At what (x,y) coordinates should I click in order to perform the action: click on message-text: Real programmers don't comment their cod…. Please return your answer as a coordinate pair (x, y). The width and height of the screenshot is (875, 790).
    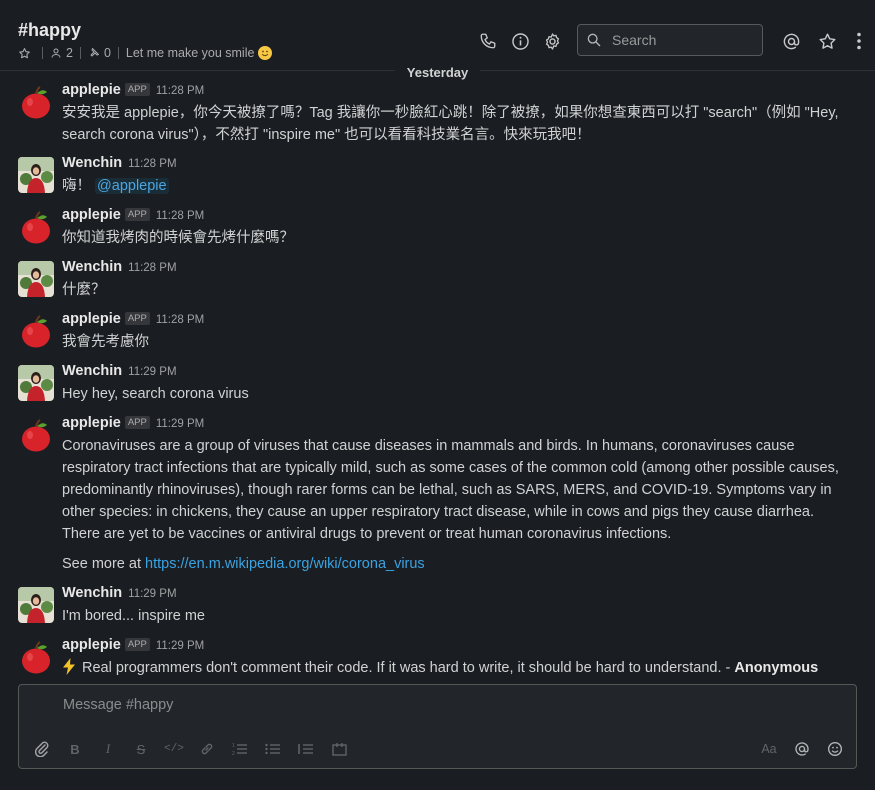
    Looking at the image, I should click on (452, 669).